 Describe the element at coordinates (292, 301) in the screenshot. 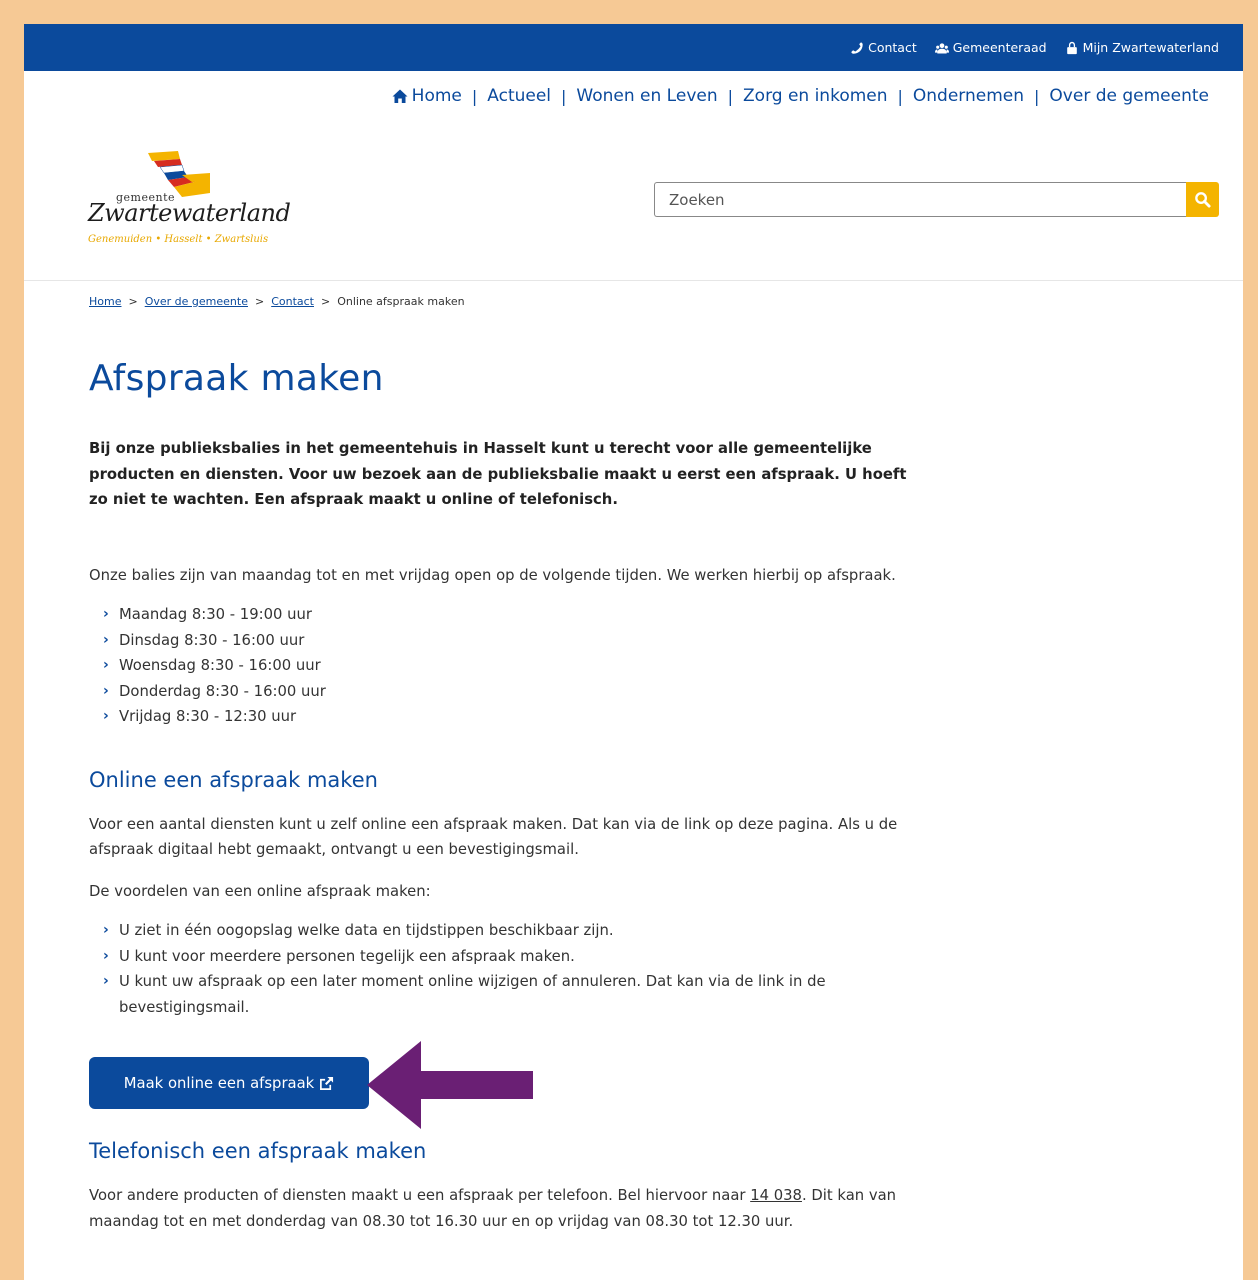

I see `breadcrumb-contact: Contact` at that location.